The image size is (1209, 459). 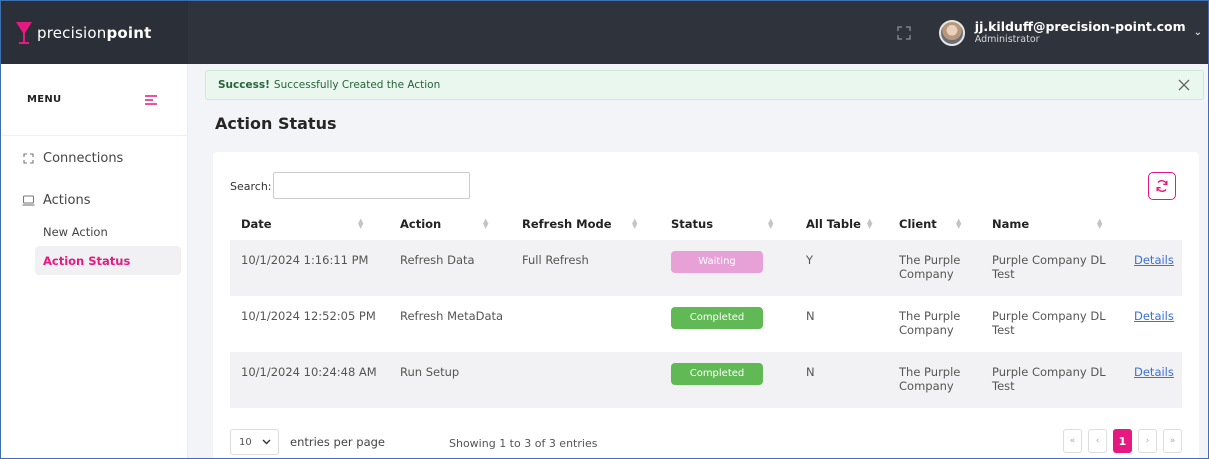 I want to click on column-header-name: Name ▲ ▼, so click(x=1052, y=224).